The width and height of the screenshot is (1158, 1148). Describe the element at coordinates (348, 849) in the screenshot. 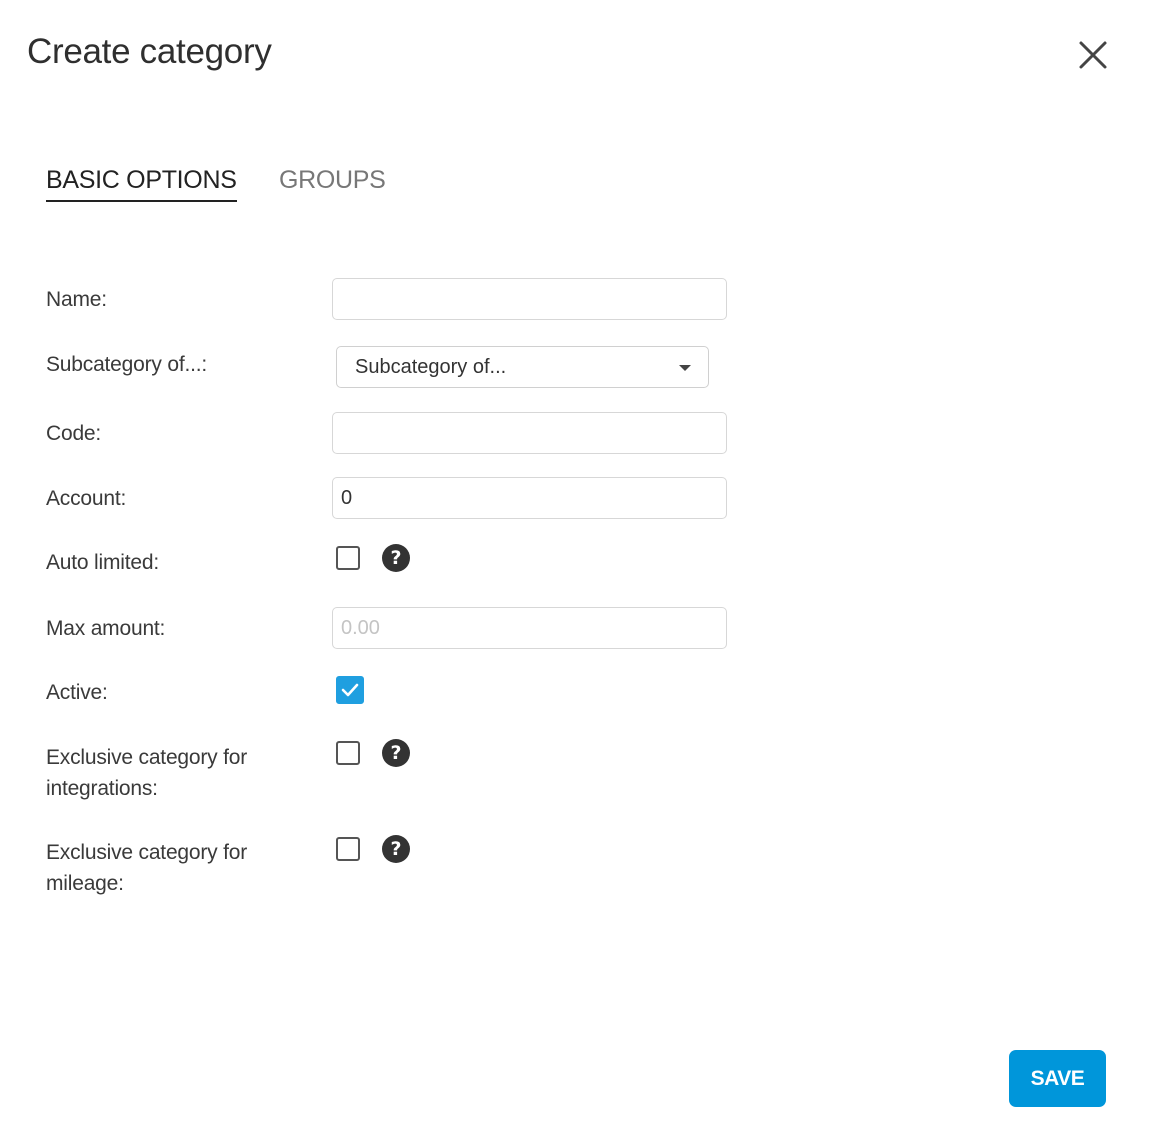

I see `exclusive-mileage-checkbox` at that location.